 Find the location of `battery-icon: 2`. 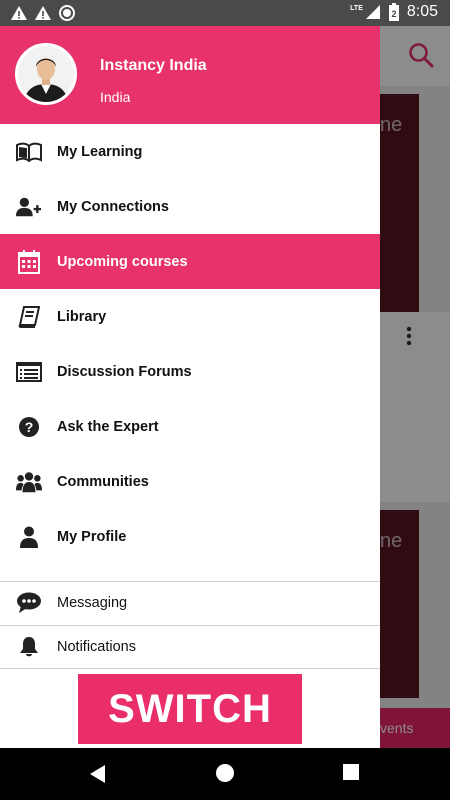

battery-icon: 2 is located at coordinates (393, 12).